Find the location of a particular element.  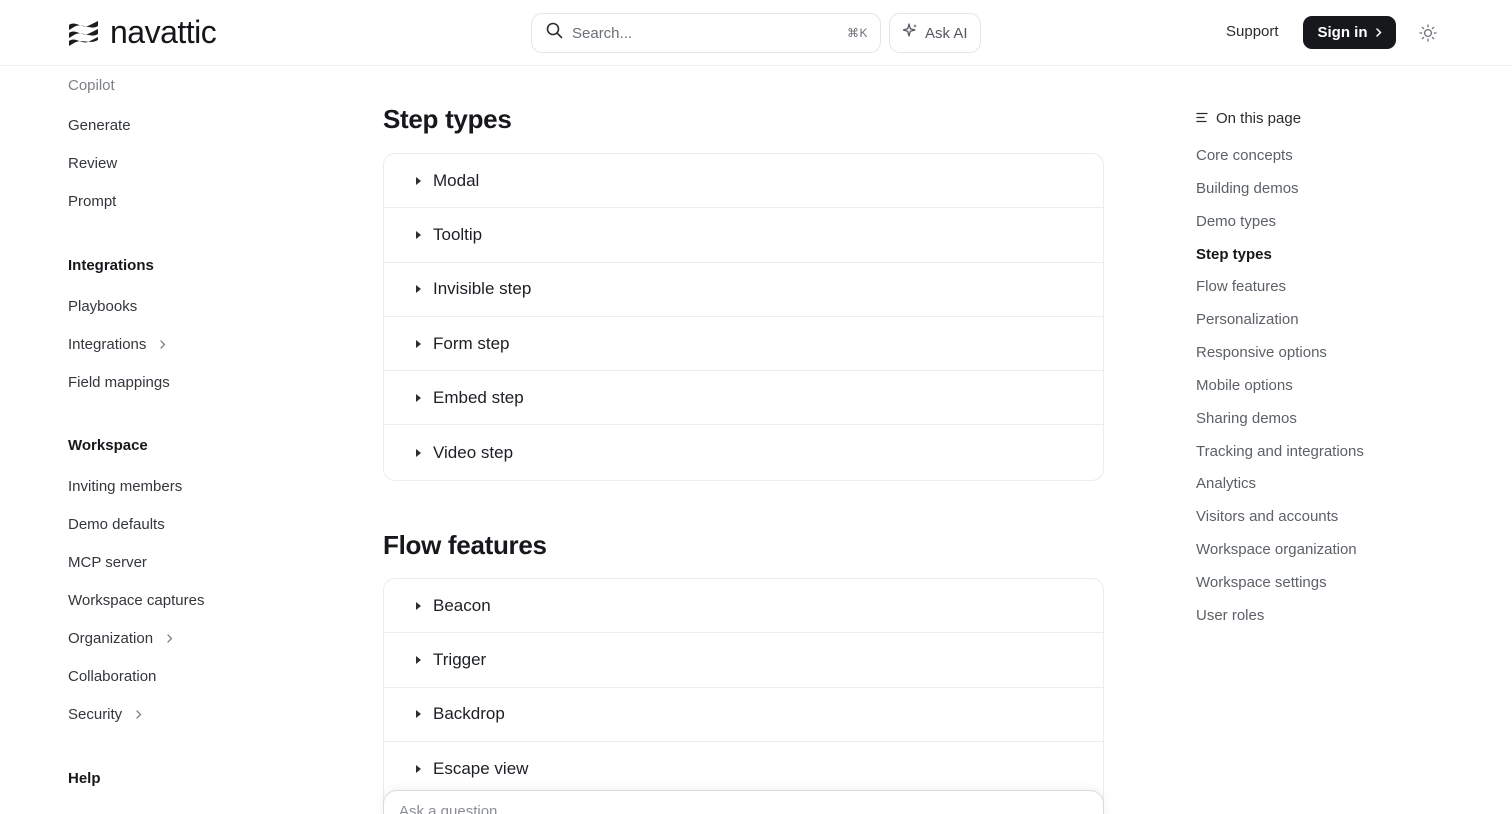

accordion-item-trigger: Trigger is located at coordinates (743, 660).